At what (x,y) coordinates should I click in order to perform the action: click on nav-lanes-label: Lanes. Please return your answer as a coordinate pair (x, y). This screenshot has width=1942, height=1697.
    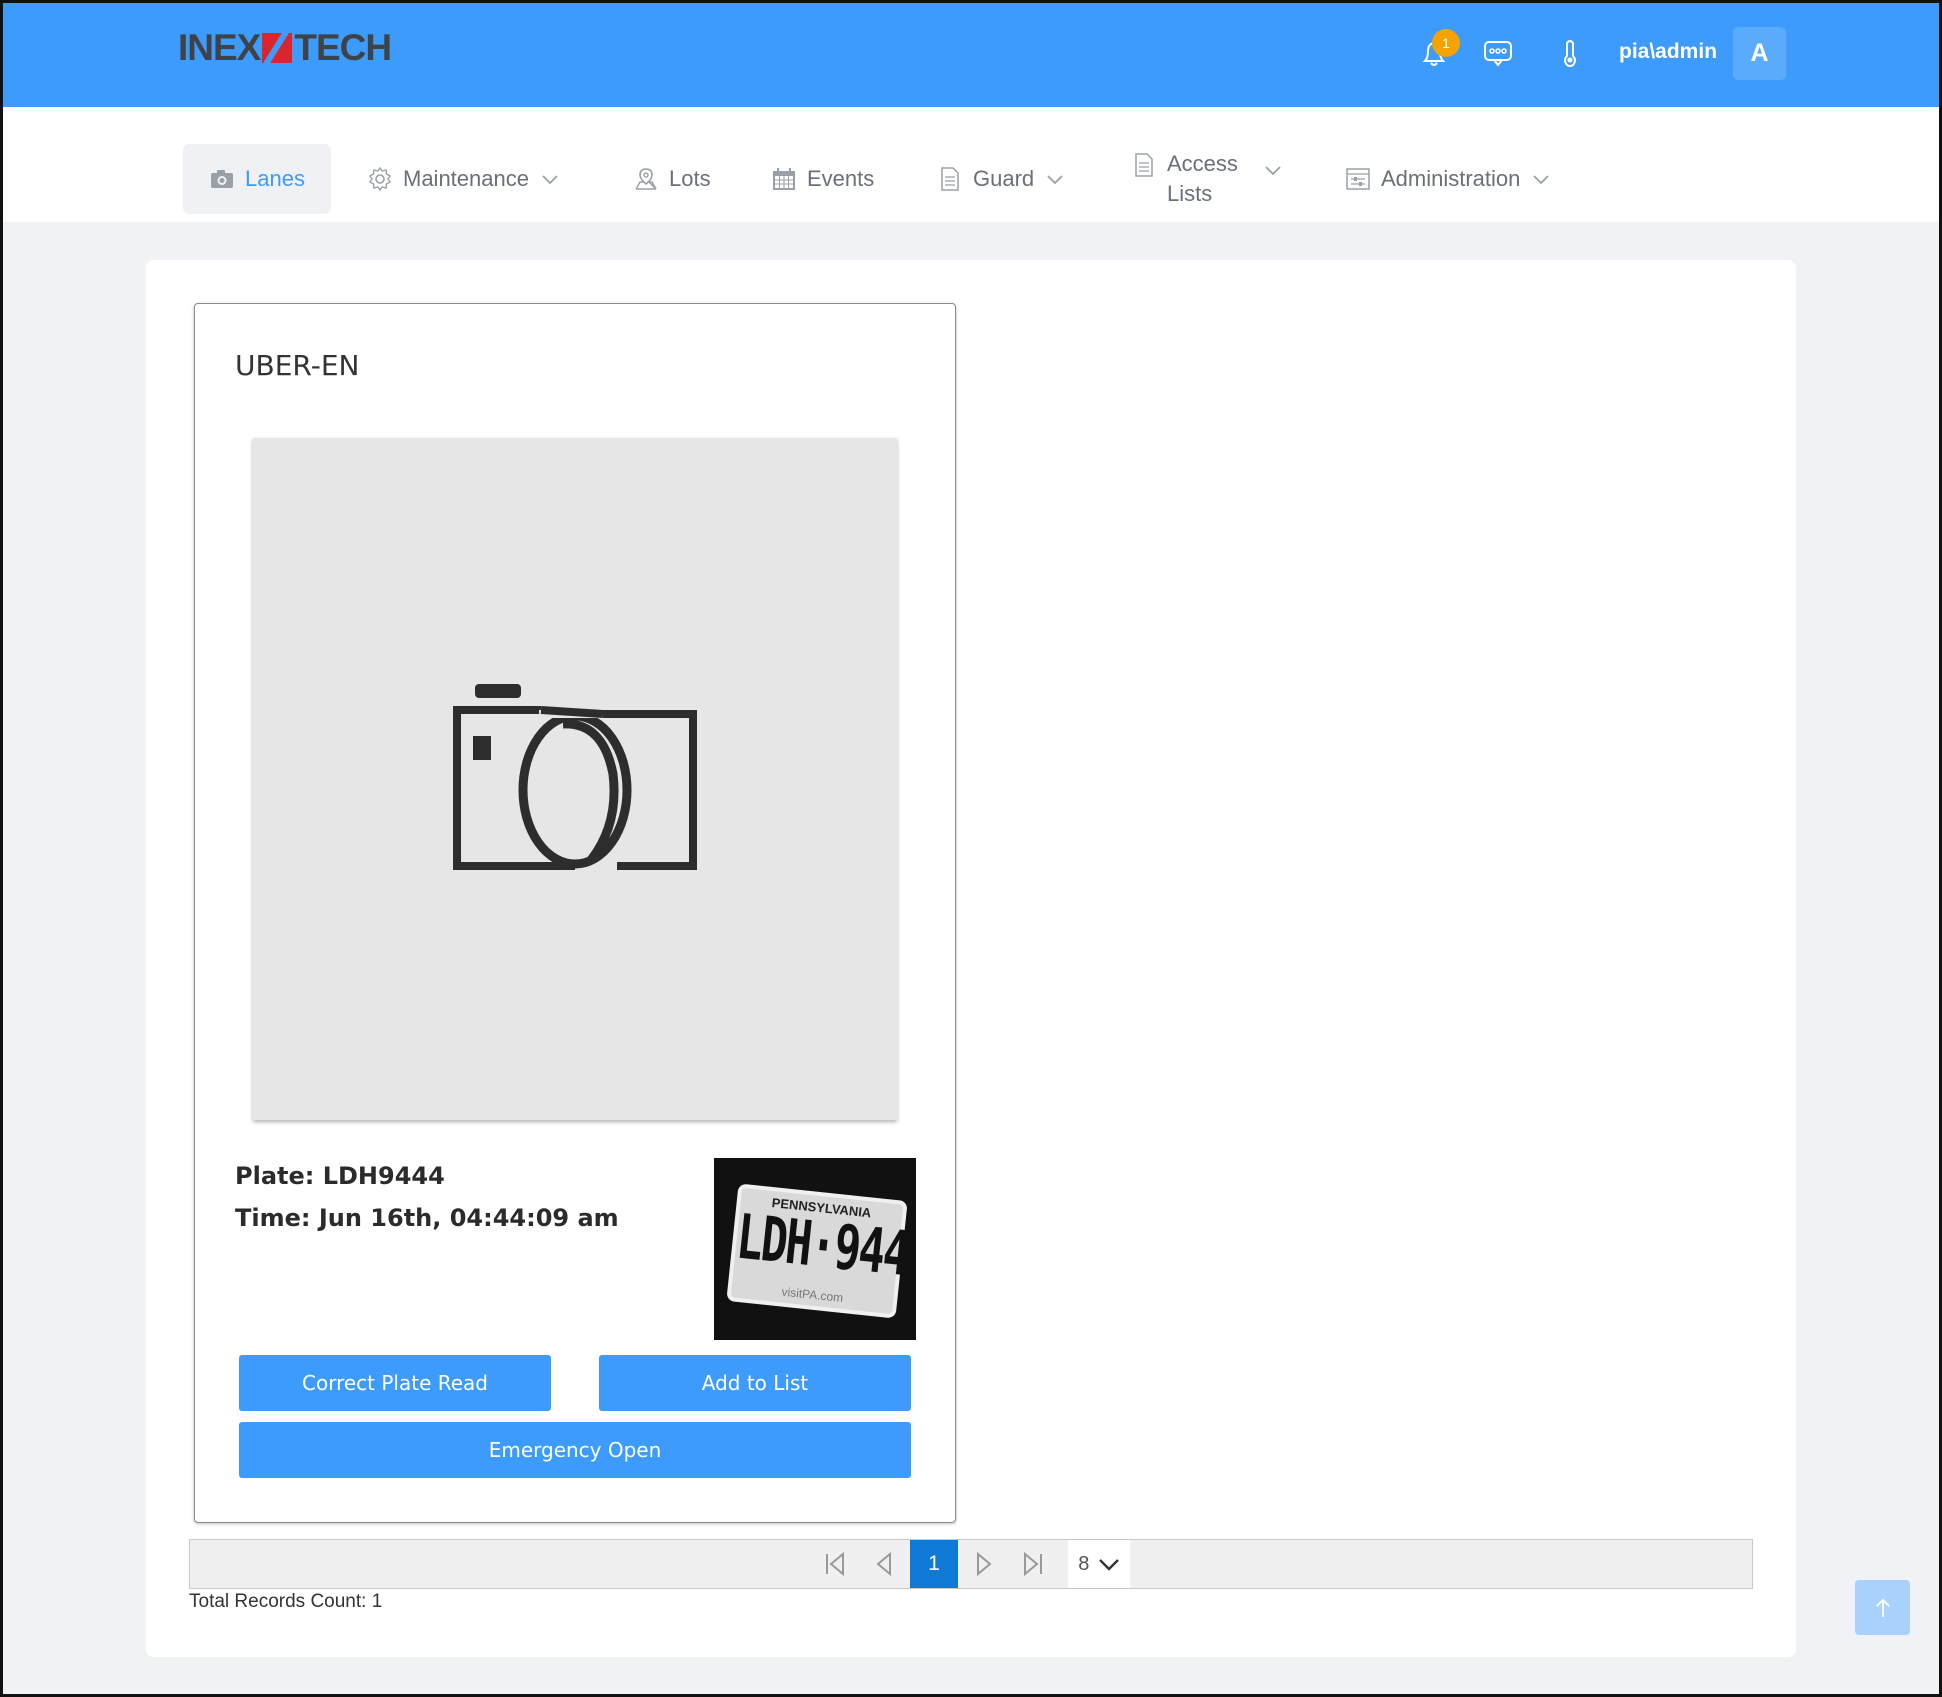
    Looking at the image, I should click on (275, 178).